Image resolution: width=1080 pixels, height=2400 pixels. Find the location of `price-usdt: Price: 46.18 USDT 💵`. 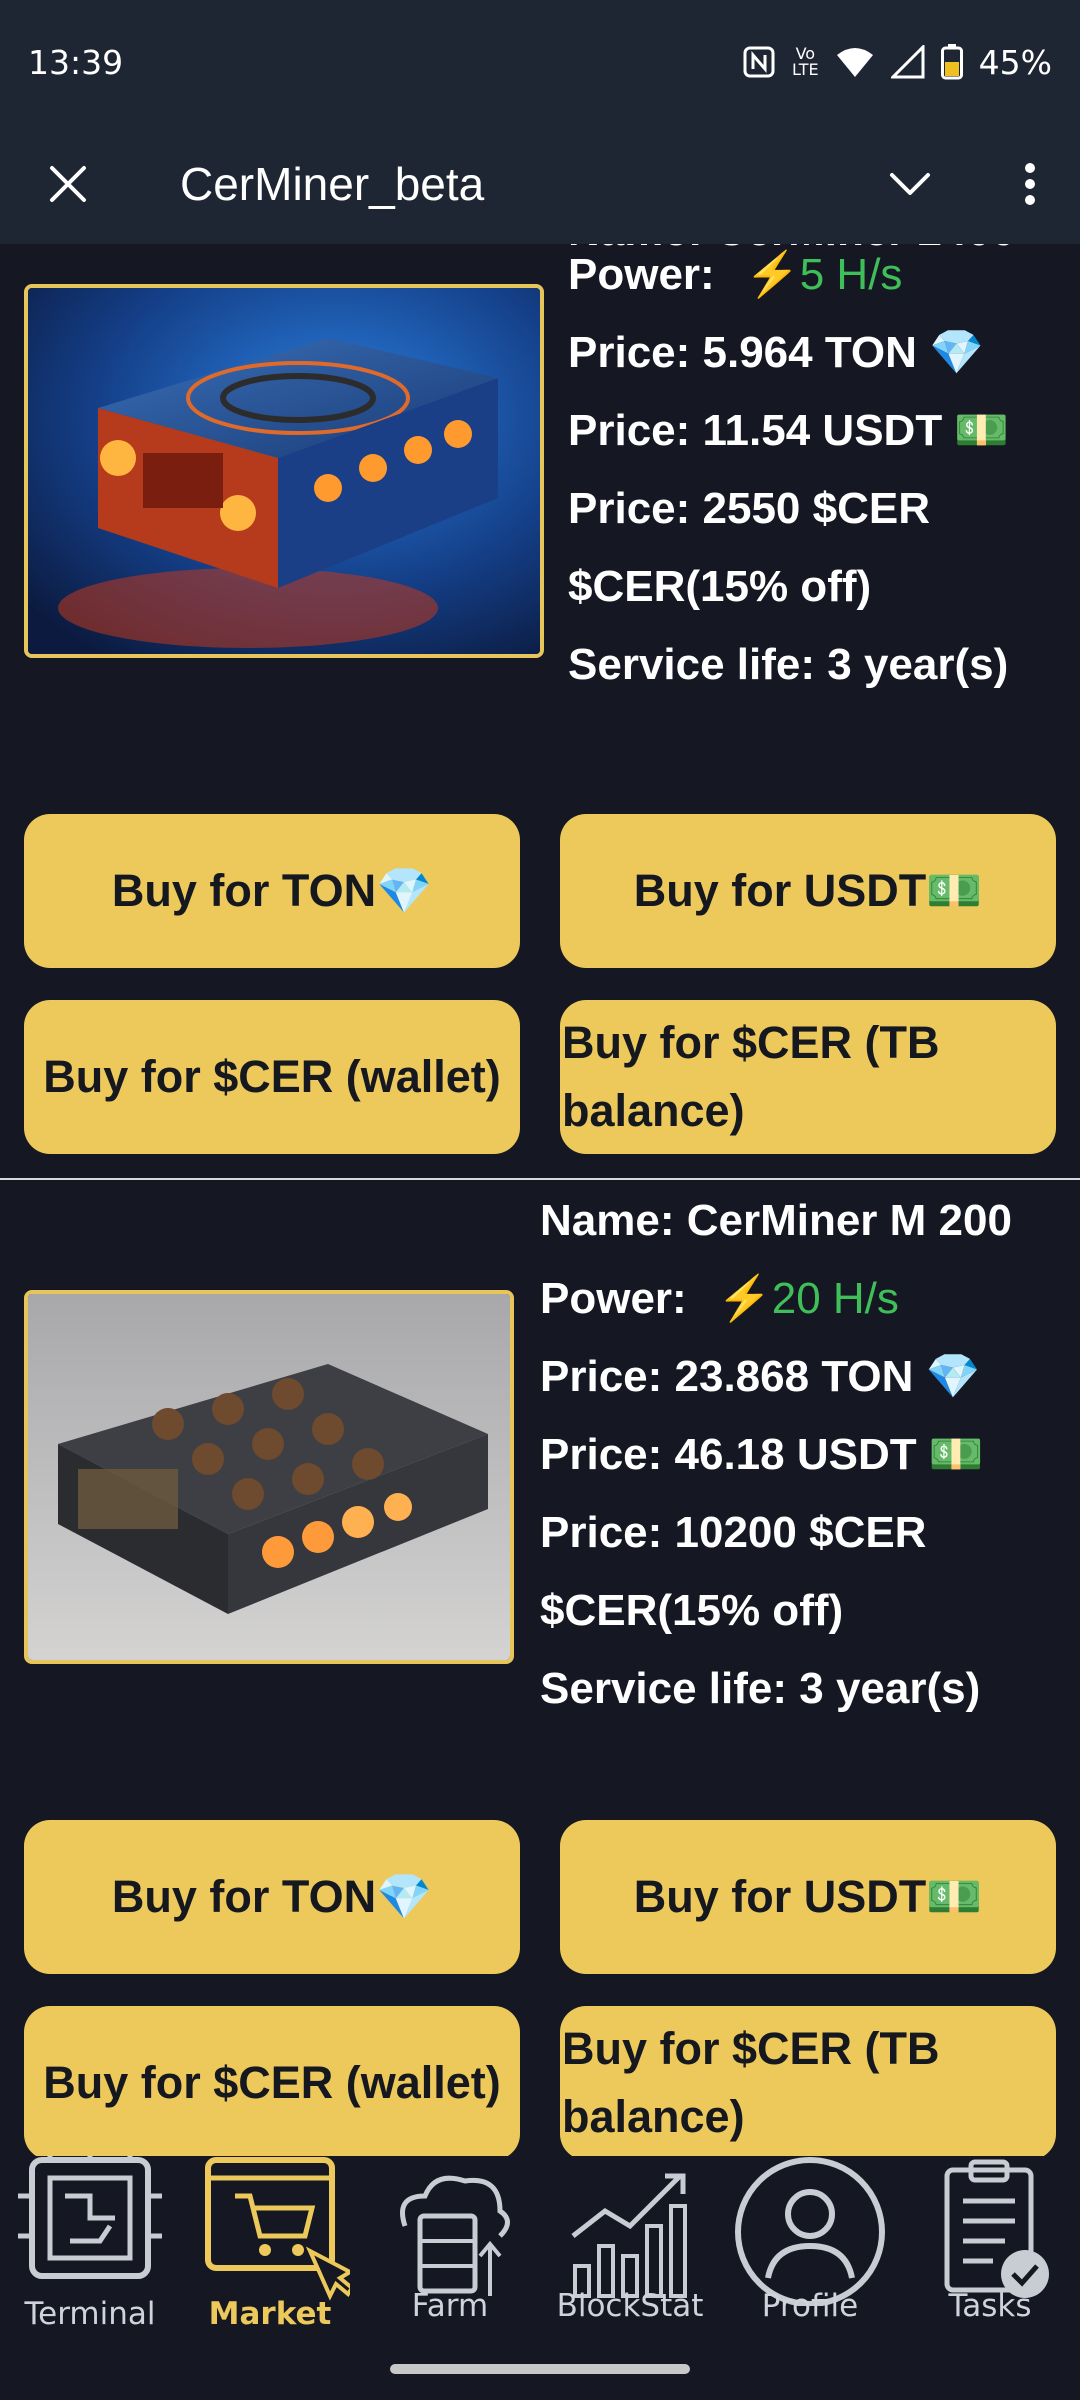

price-usdt: Price: 46.18 USDT 💵 is located at coordinates (762, 1454).